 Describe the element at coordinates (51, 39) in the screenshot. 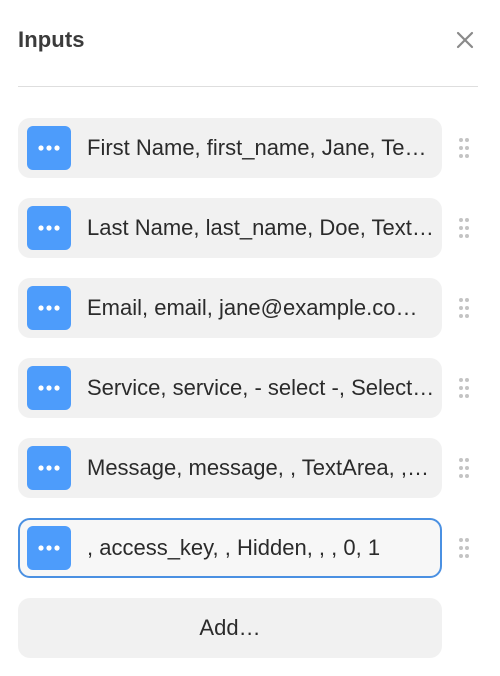

I see `panel-title: Inputs` at that location.